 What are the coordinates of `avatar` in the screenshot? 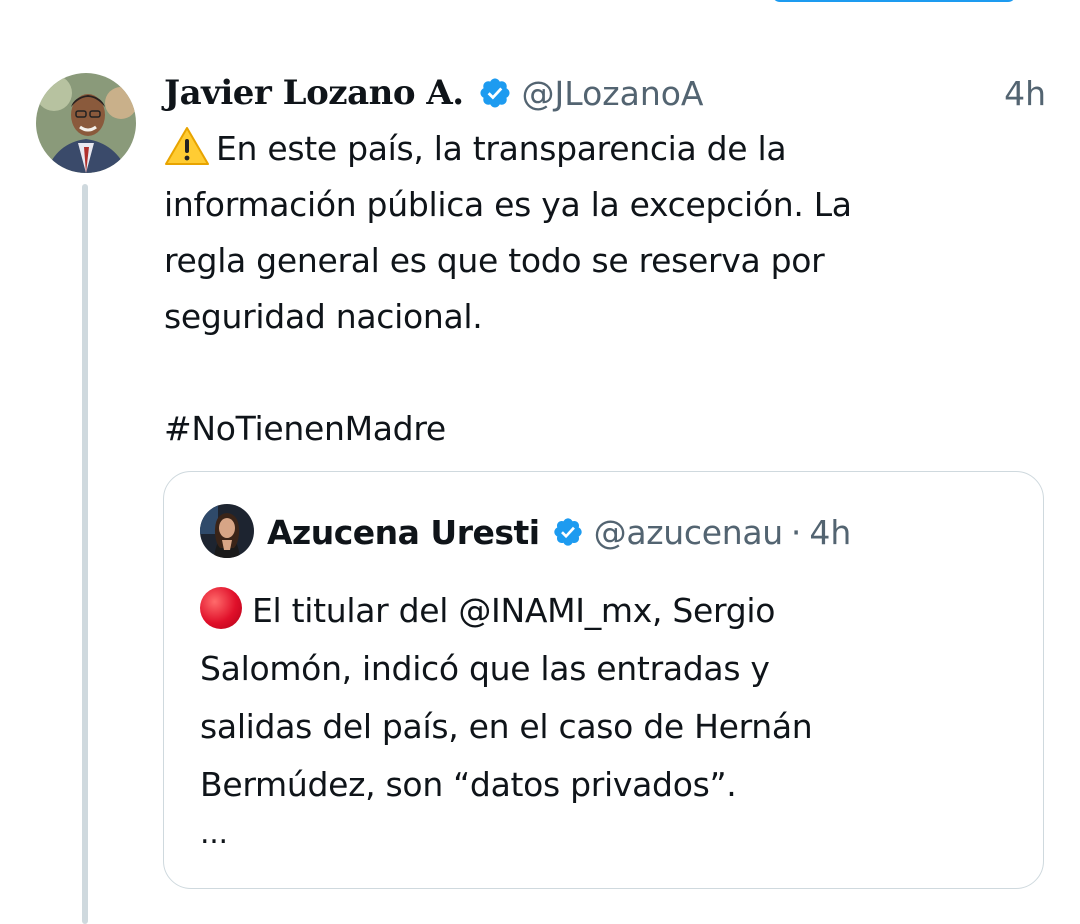 It's located at (86, 123).